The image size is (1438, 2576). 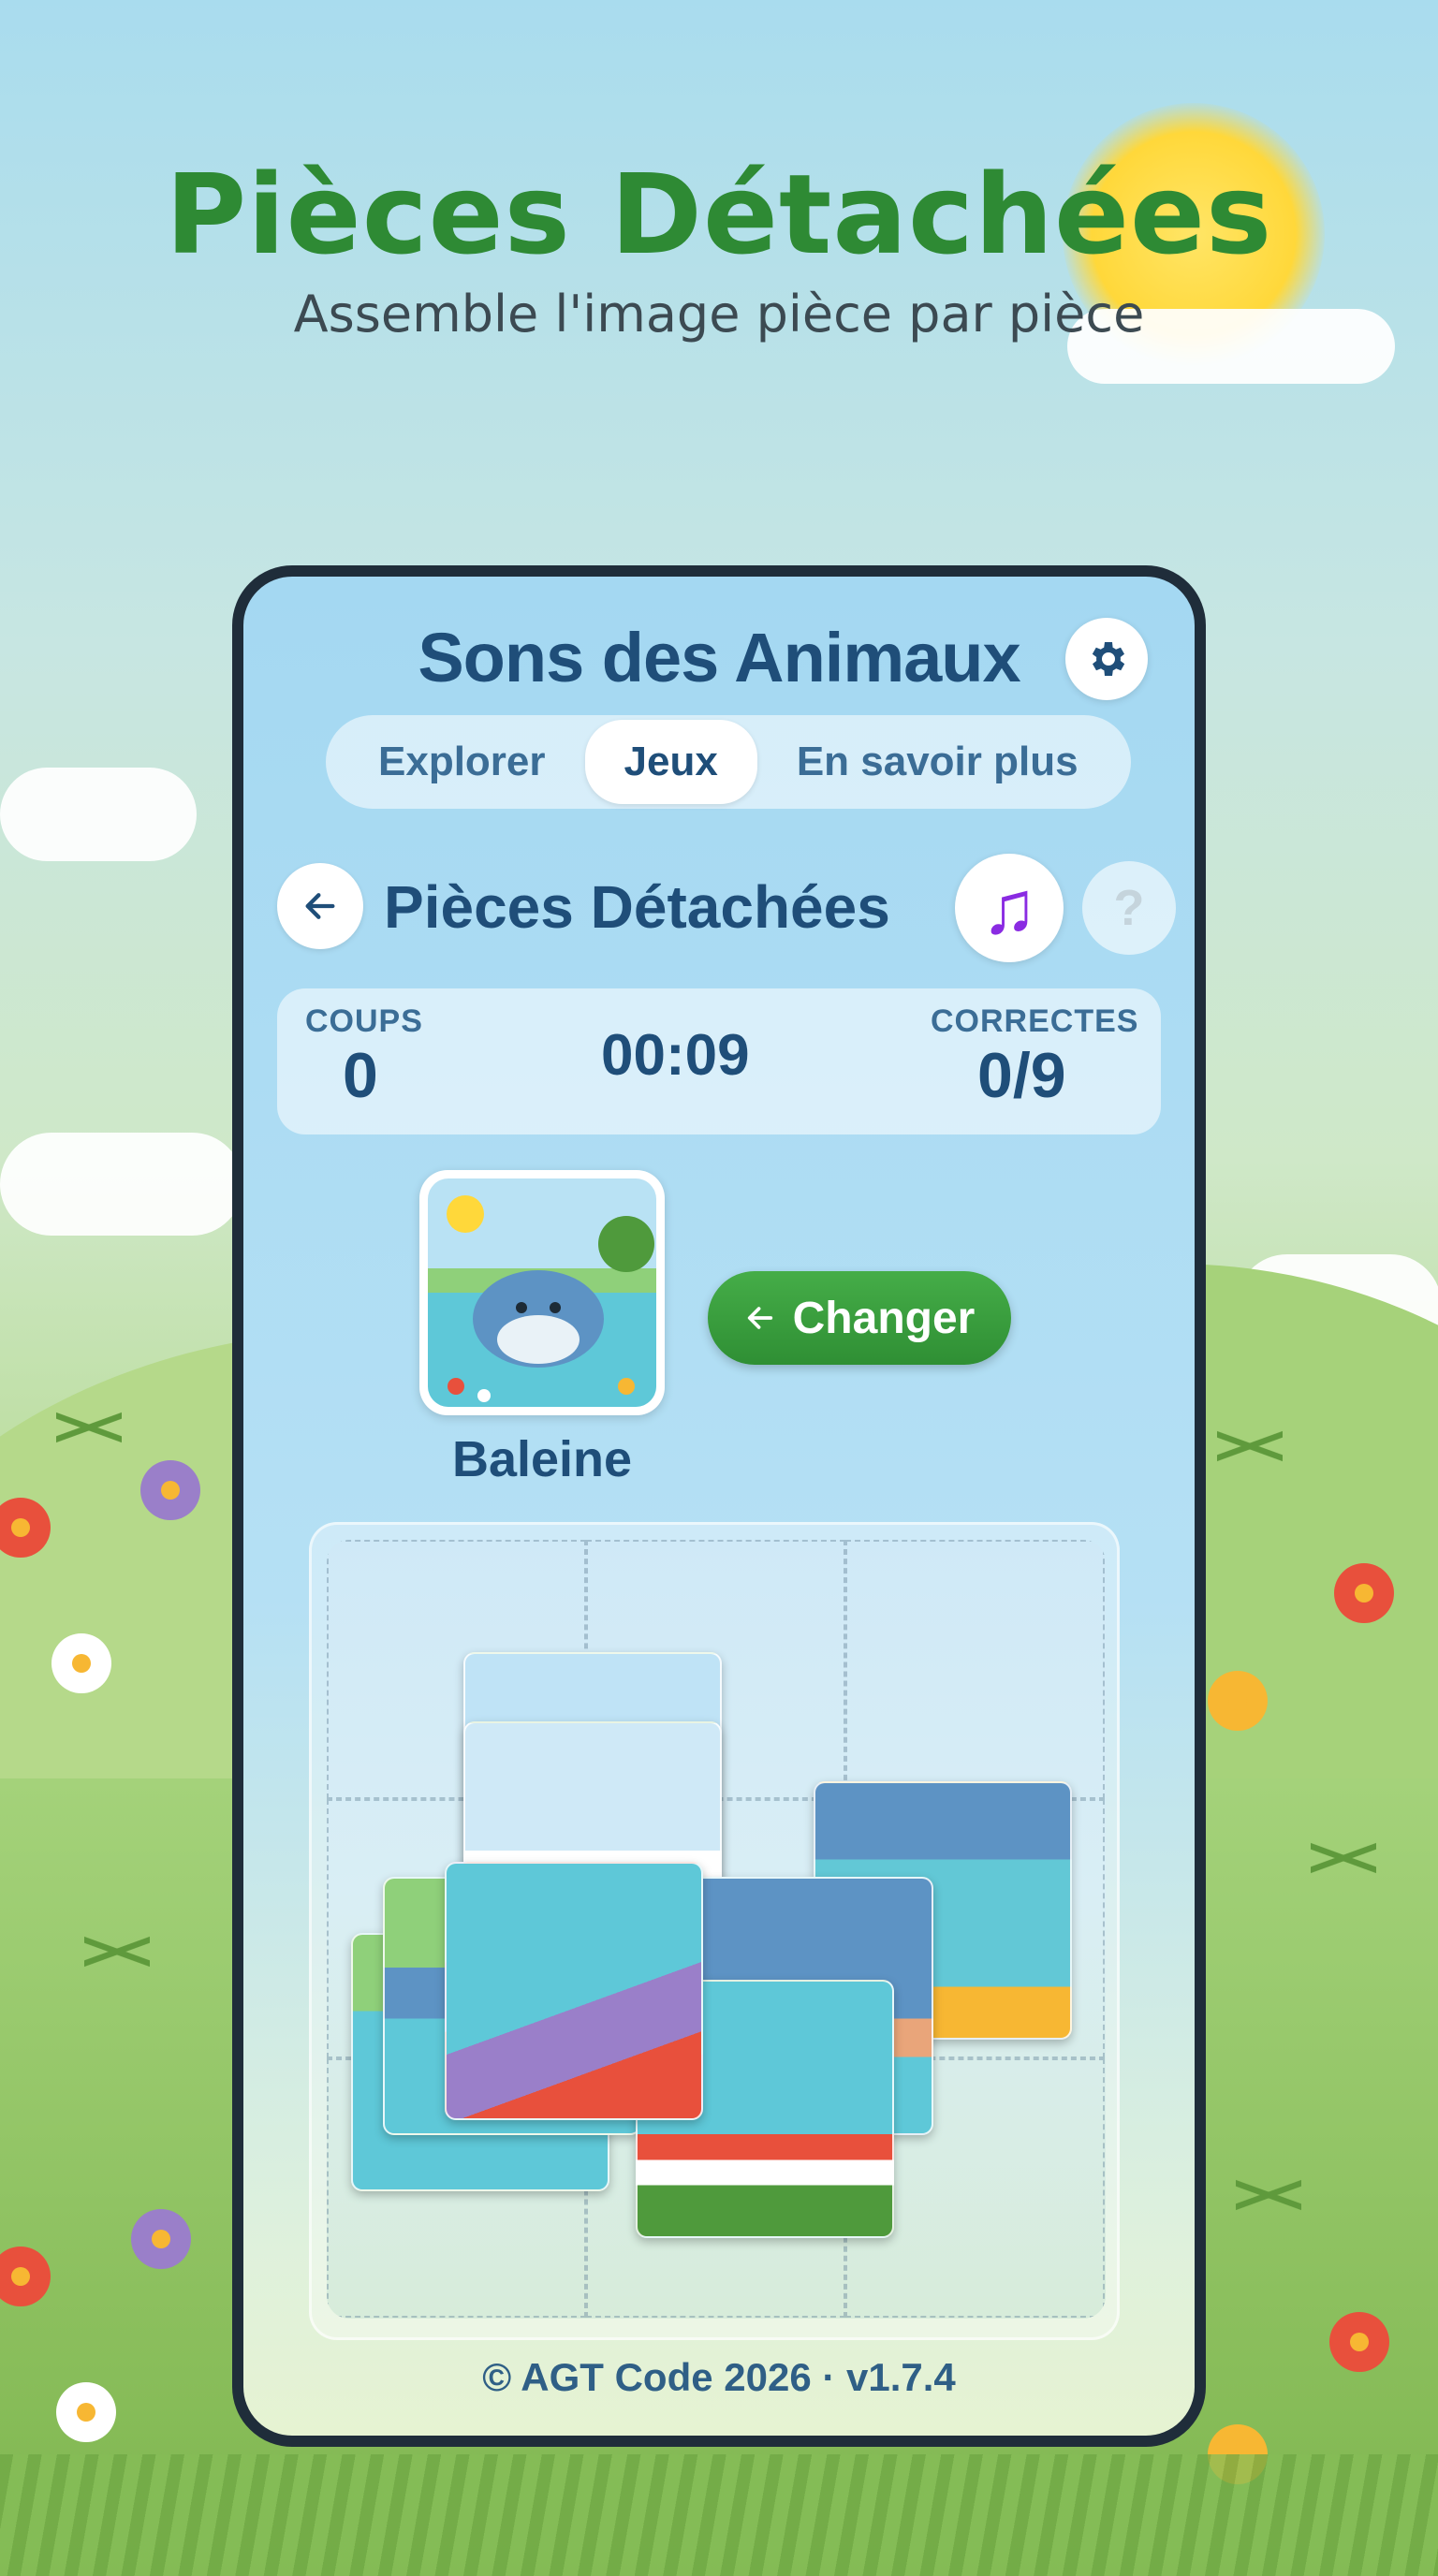 What do you see at coordinates (719, 314) in the screenshot?
I see `page-subtitle: Assemble l'image pièce par pièce` at bounding box center [719, 314].